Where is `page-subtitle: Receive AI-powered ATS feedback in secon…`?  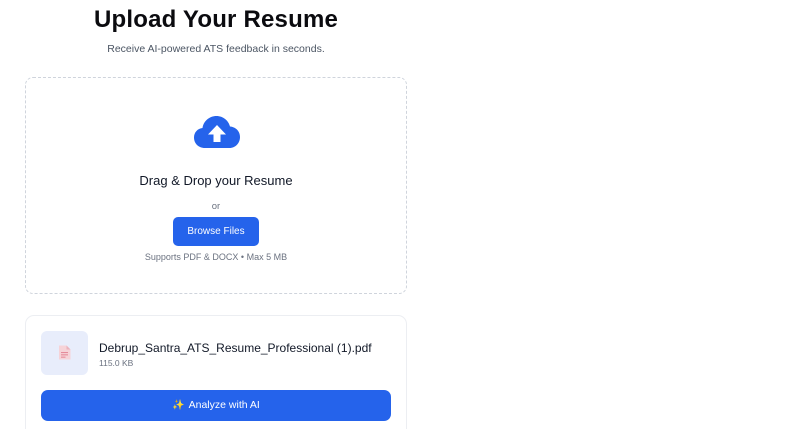
page-subtitle: Receive AI-powered ATS feedback in secon… is located at coordinates (216, 49).